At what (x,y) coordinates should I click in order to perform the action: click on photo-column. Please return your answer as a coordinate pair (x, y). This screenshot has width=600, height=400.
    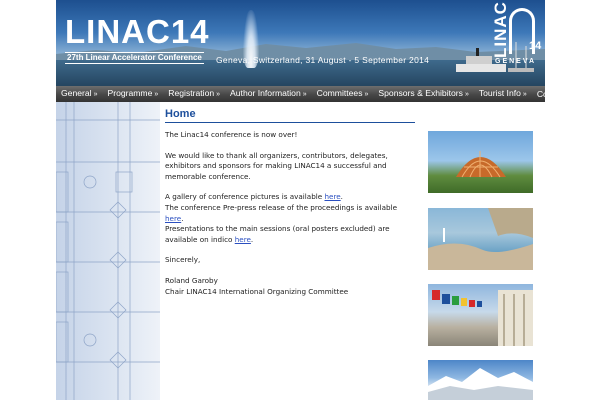
    Looking at the image, I should click on (480, 265).